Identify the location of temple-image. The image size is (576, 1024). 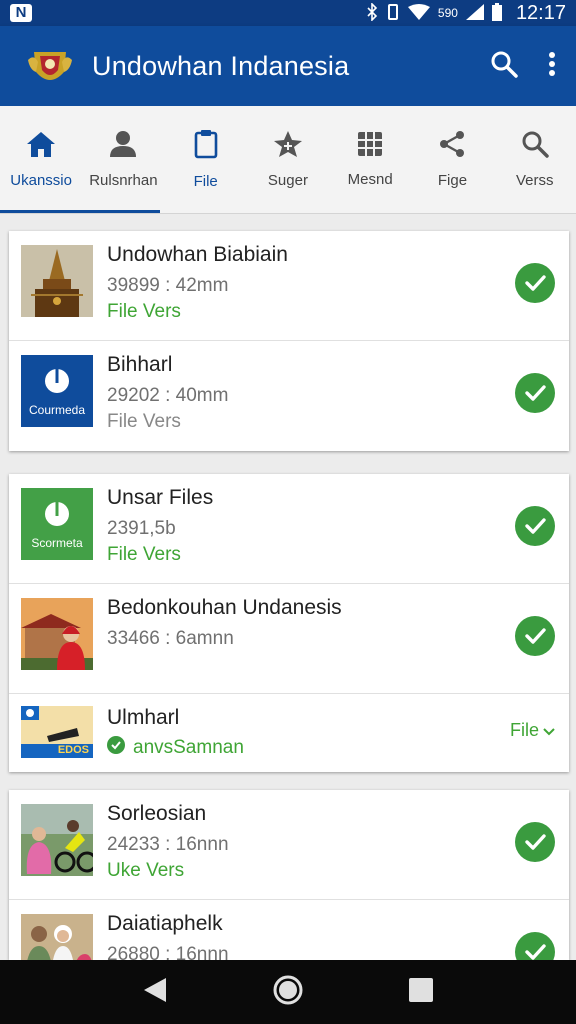
(57, 281).